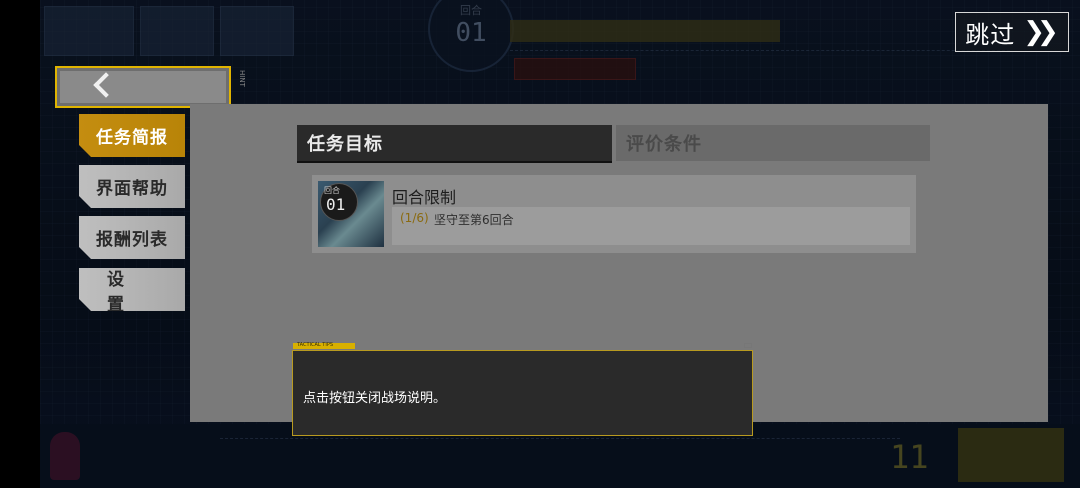 This screenshot has height=488, width=1080. I want to click on back-button-fill, so click(143, 87).